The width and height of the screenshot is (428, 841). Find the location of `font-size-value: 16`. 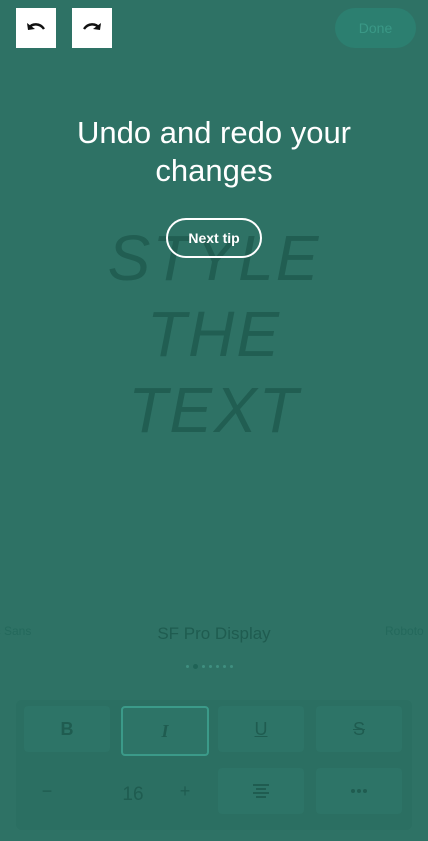

font-size-value: 16 is located at coordinates (133, 794).